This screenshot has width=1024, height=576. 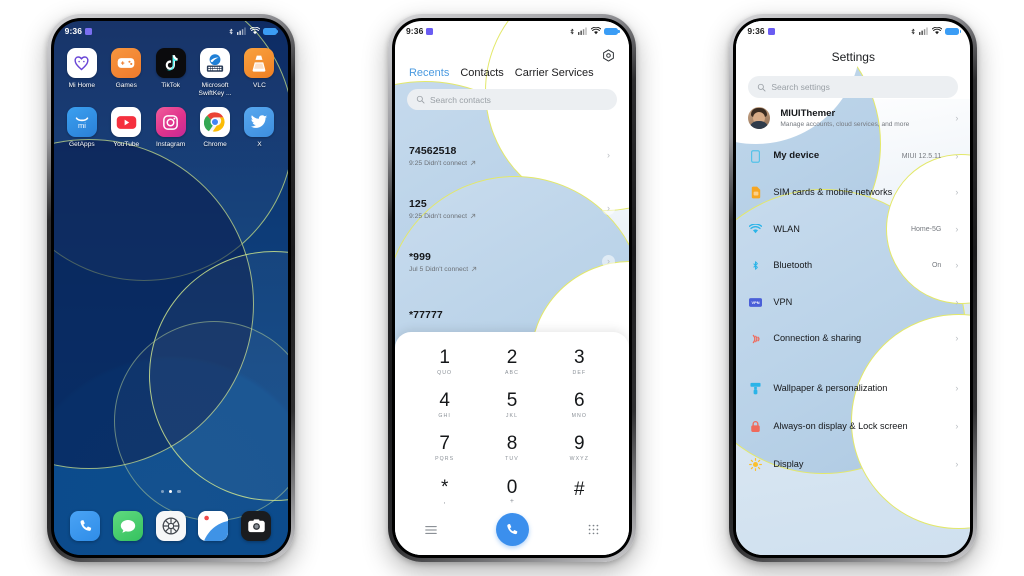 What do you see at coordinates (579, 373) in the screenshot?
I see `key-sub: DEF` at bounding box center [579, 373].